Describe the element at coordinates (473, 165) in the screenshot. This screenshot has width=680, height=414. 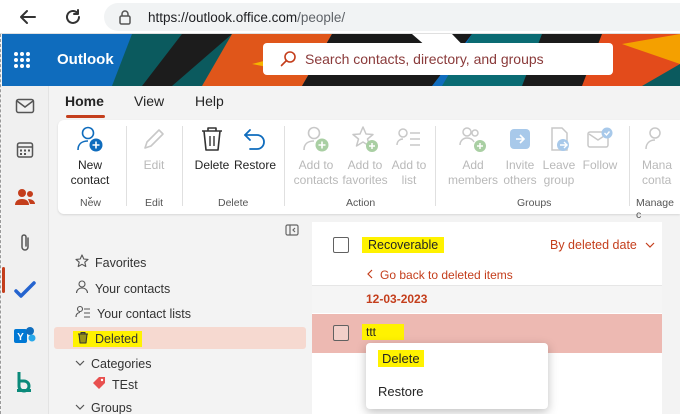
I see `add-members-label-1: Add` at that location.